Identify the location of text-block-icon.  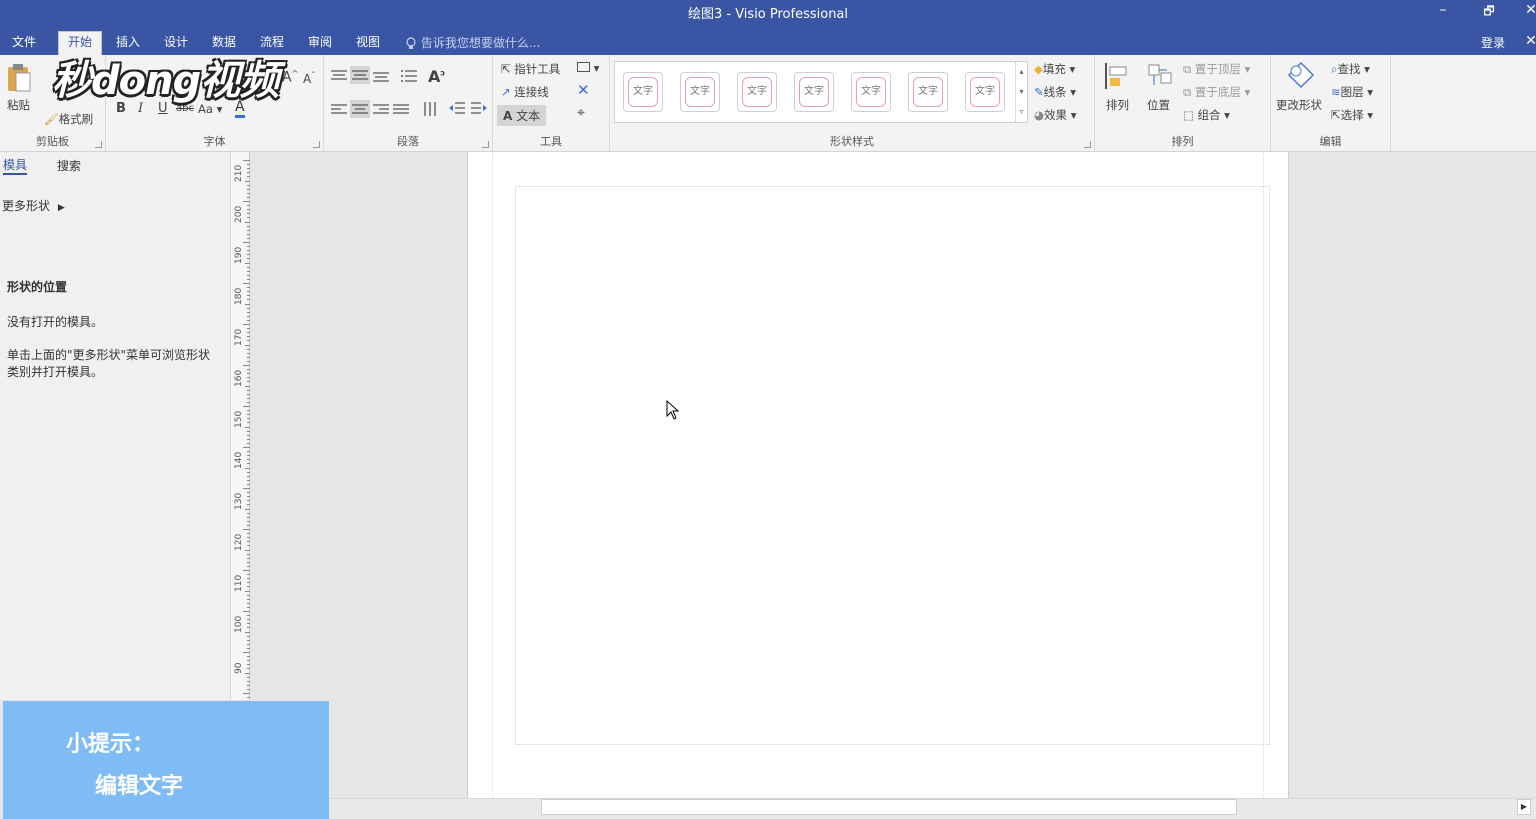
(430, 109).